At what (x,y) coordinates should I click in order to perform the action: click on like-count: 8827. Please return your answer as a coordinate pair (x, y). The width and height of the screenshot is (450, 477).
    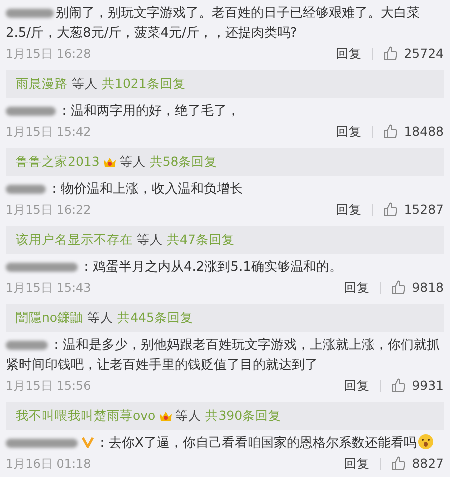
    Looking at the image, I should click on (428, 463).